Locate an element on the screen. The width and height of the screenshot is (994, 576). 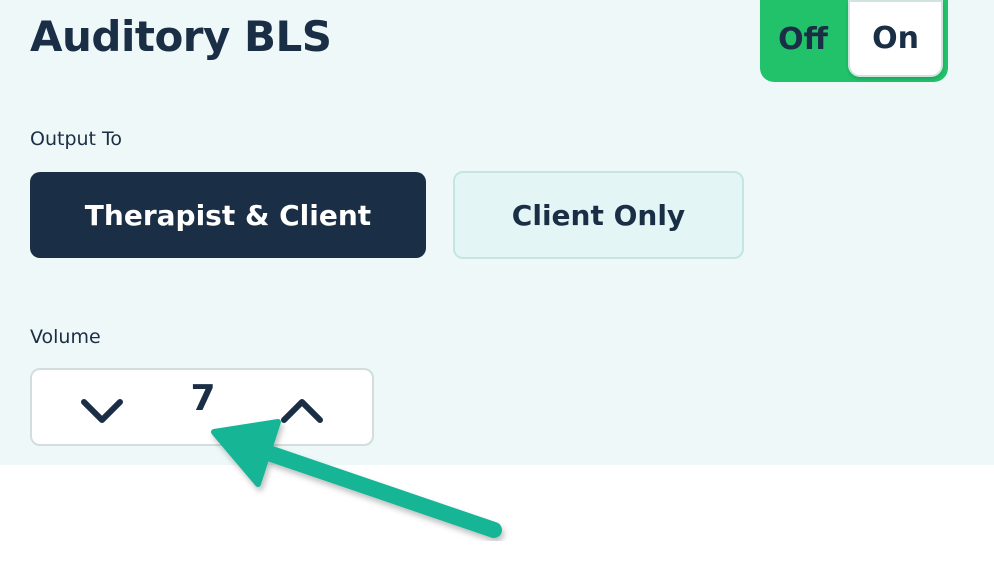
toggle-off-option: Off is located at coordinates (803, 39).